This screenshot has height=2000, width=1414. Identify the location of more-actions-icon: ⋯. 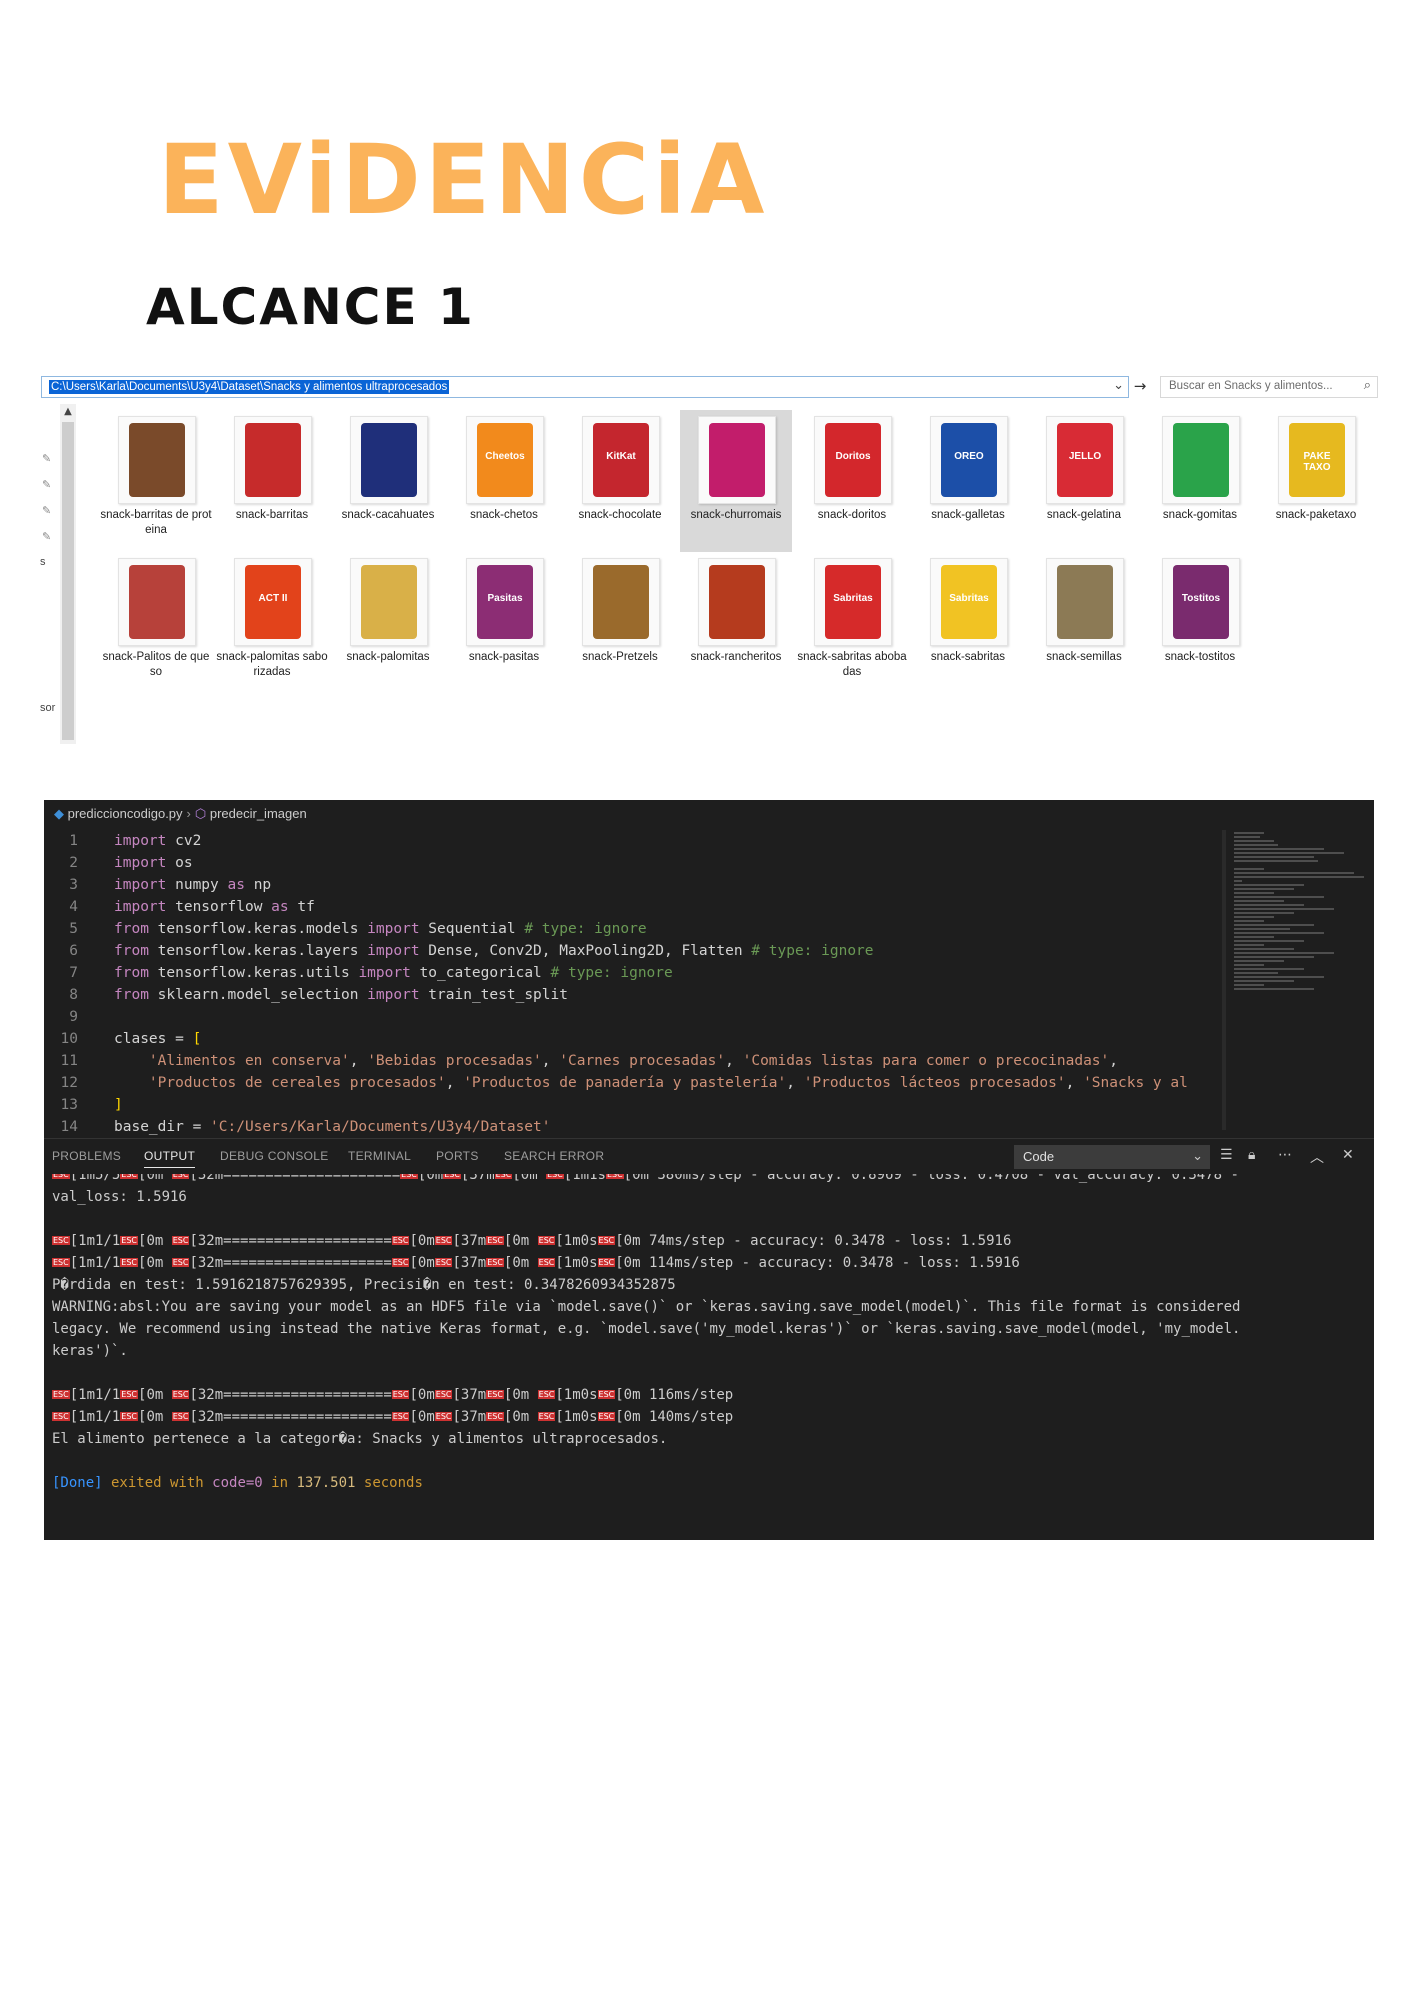
(1285, 1155).